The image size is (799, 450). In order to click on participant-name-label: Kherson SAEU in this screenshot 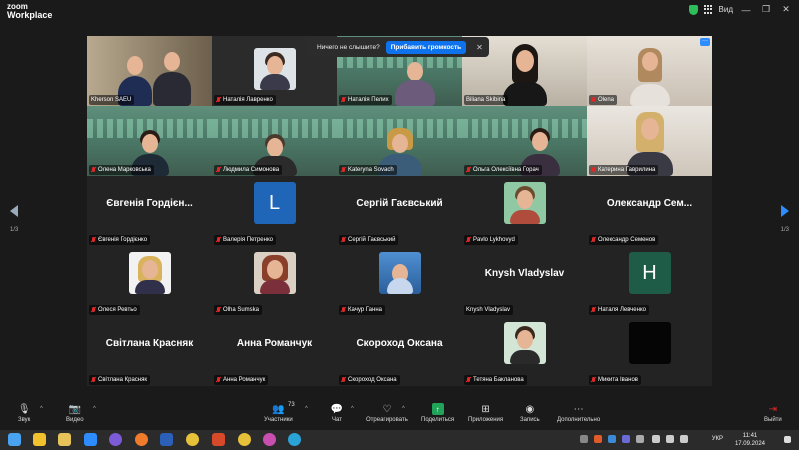, I will do `click(112, 100)`.